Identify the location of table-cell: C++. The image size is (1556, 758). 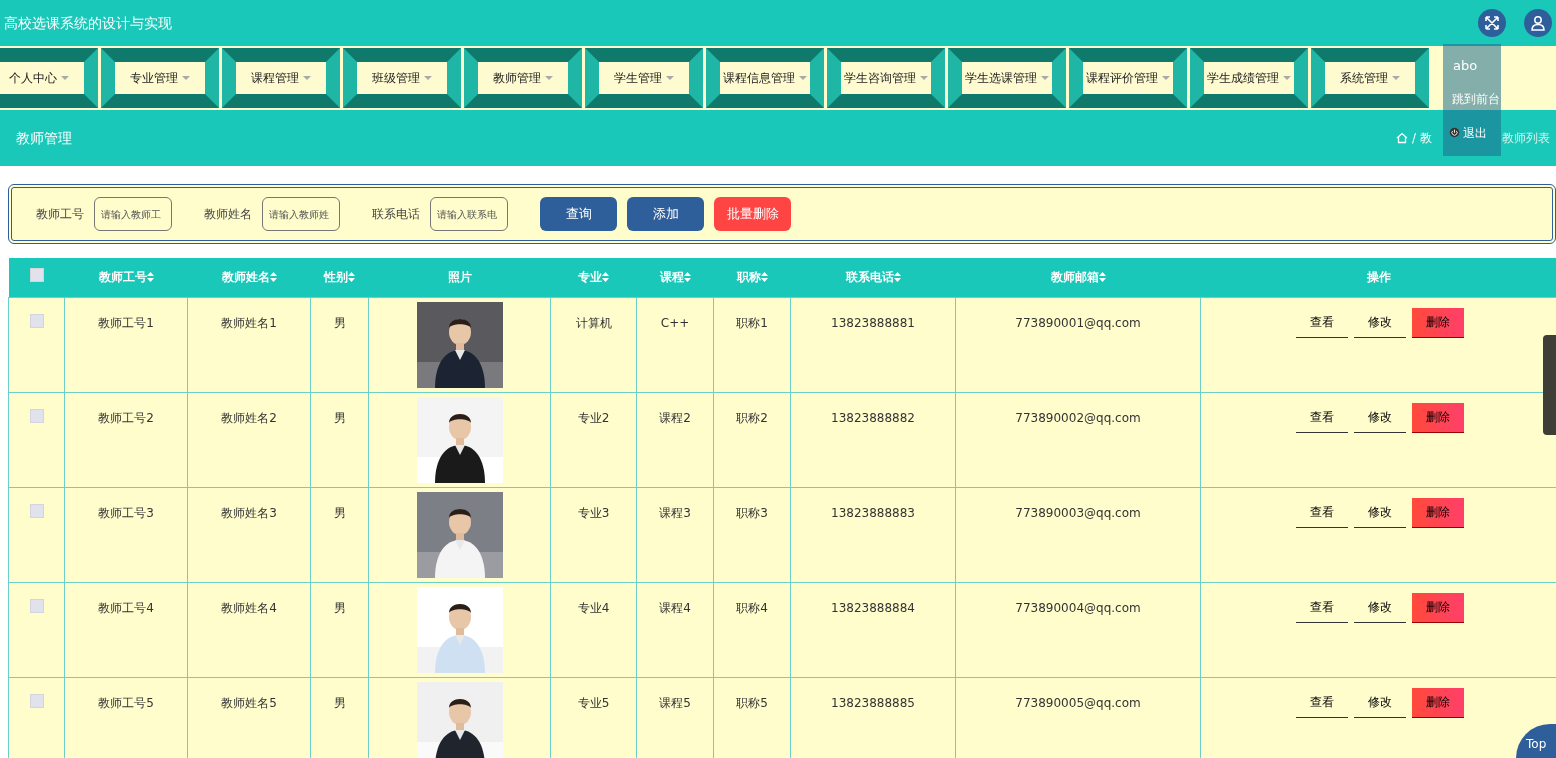
(675, 322).